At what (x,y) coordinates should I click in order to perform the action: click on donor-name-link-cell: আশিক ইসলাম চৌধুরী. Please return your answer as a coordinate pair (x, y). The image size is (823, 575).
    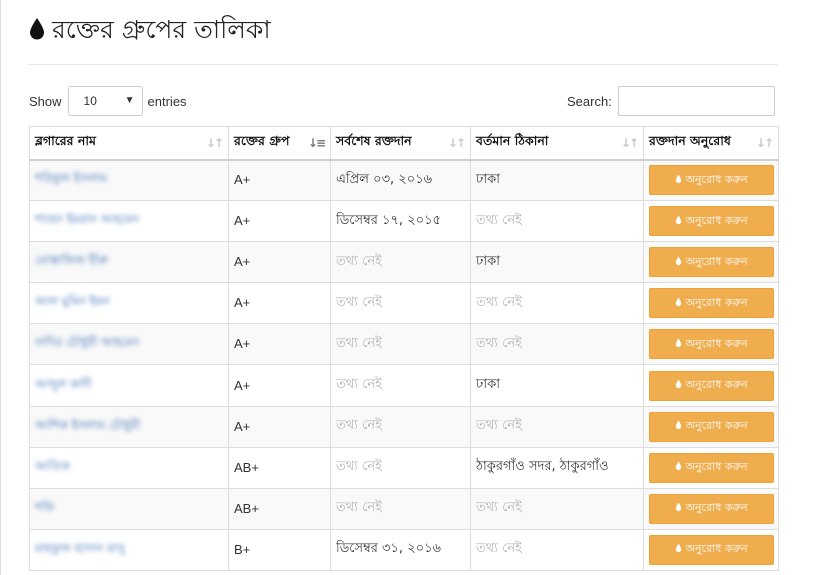
    Looking at the image, I should click on (129, 426).